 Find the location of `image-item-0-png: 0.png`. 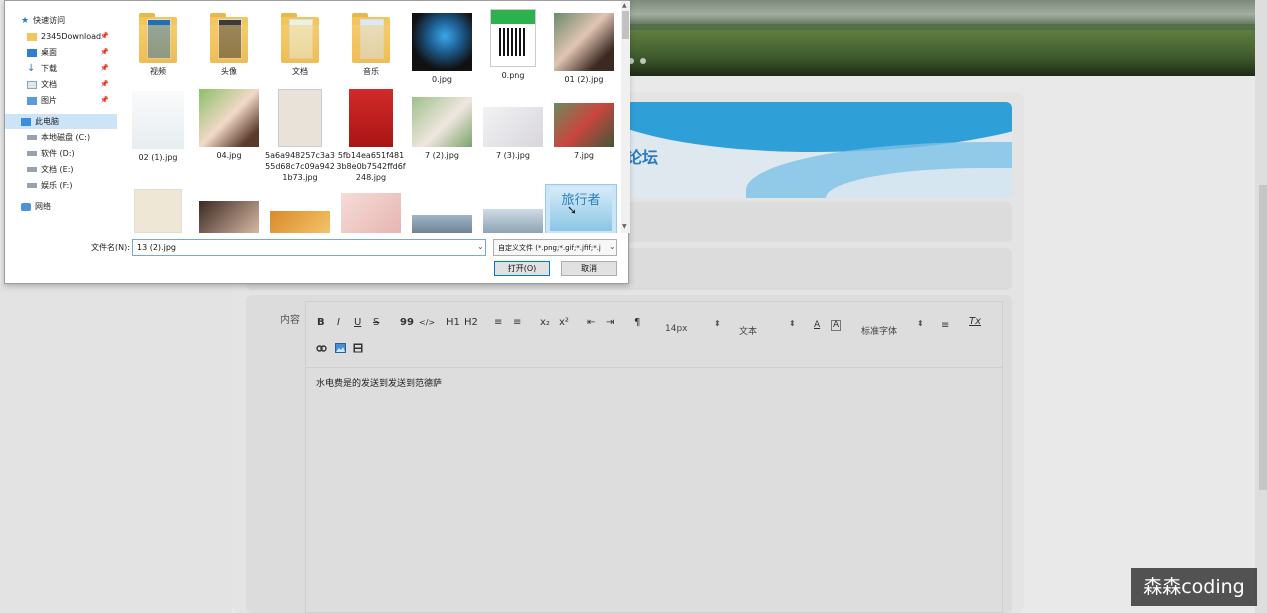

image-item-0-png: 0.png is located at coordinates (513, 45).